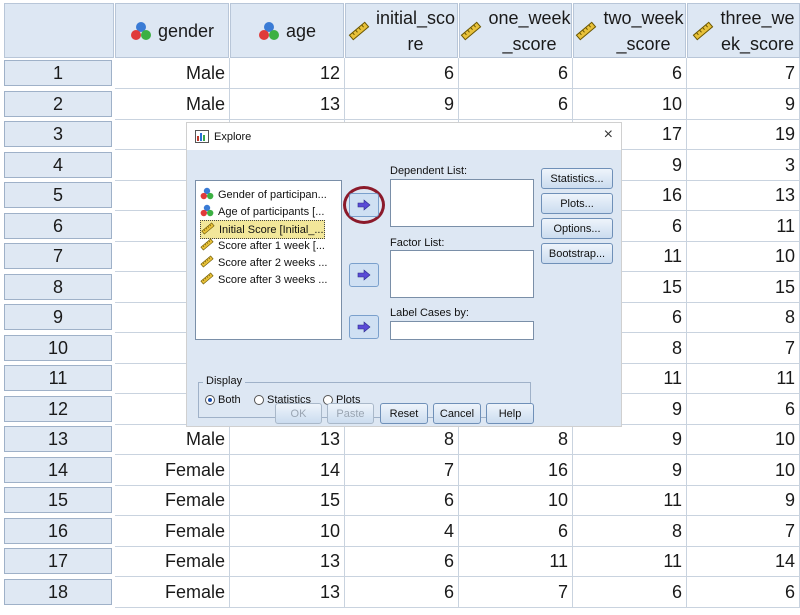  Describe the element at coordinates (58, 561) in the screenshot. I see `row-number: 17` at that location.